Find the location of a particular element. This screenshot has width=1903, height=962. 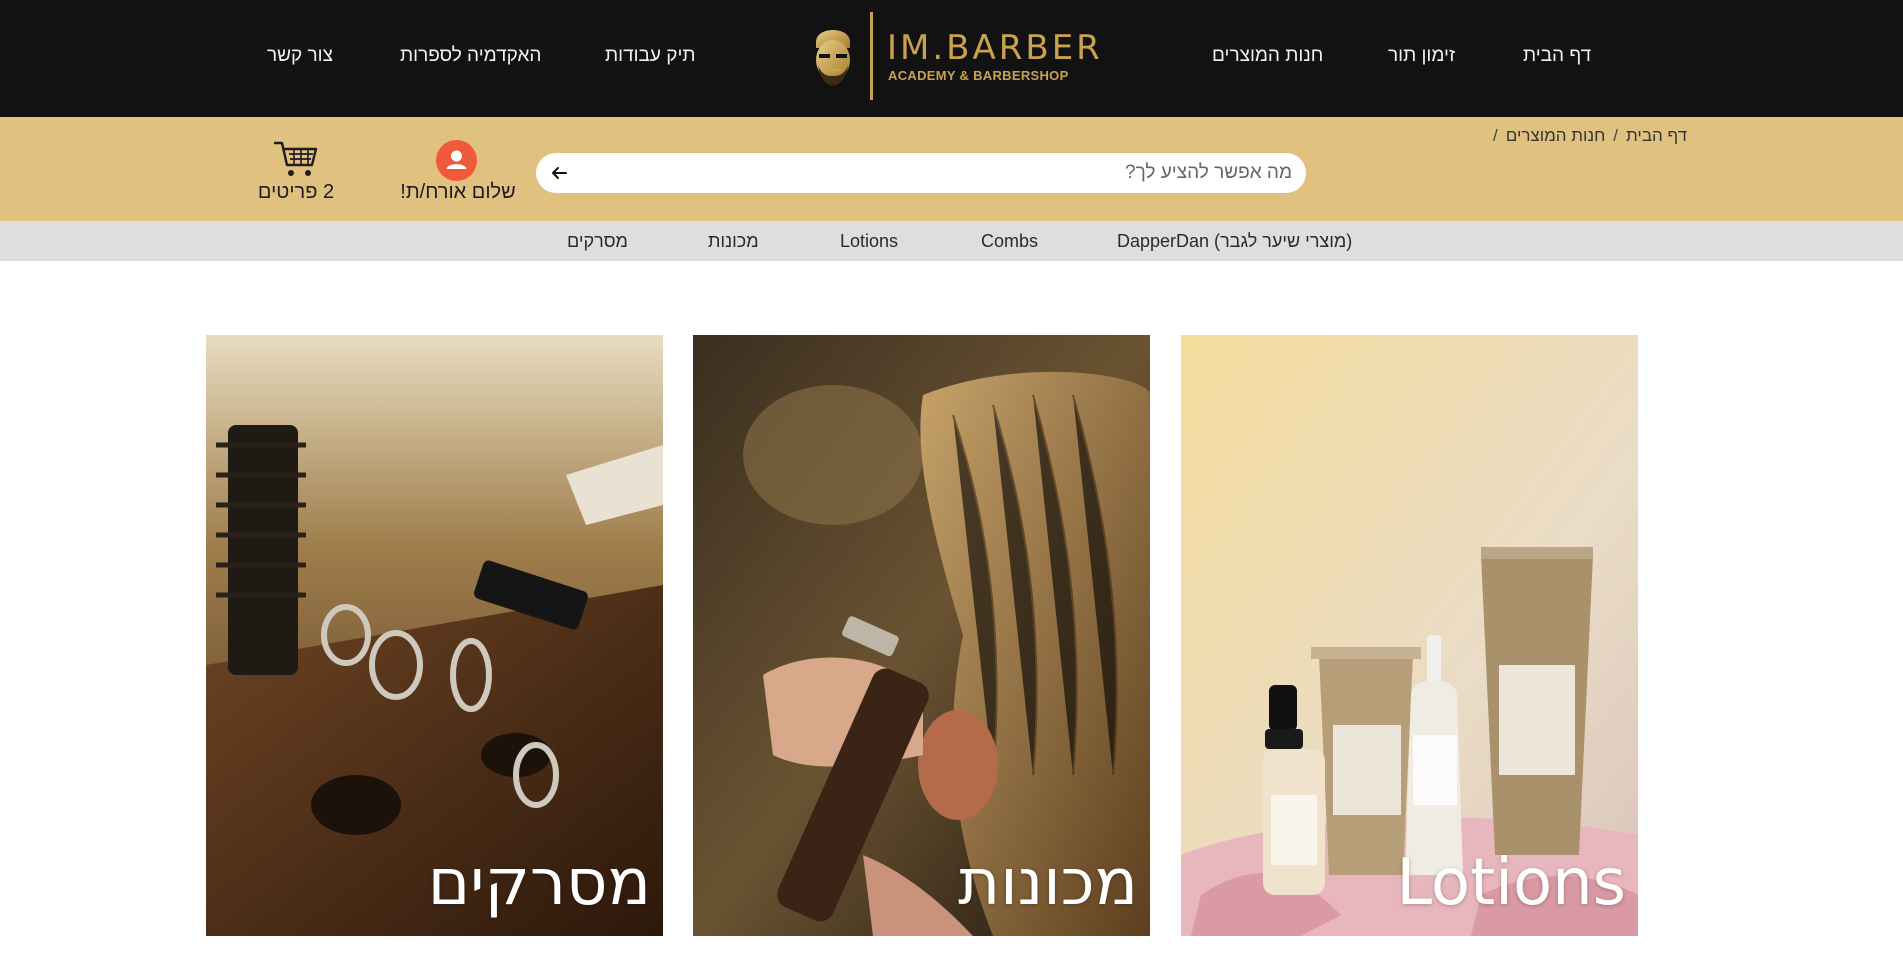

search-bar is located at coordinates (921, 173).